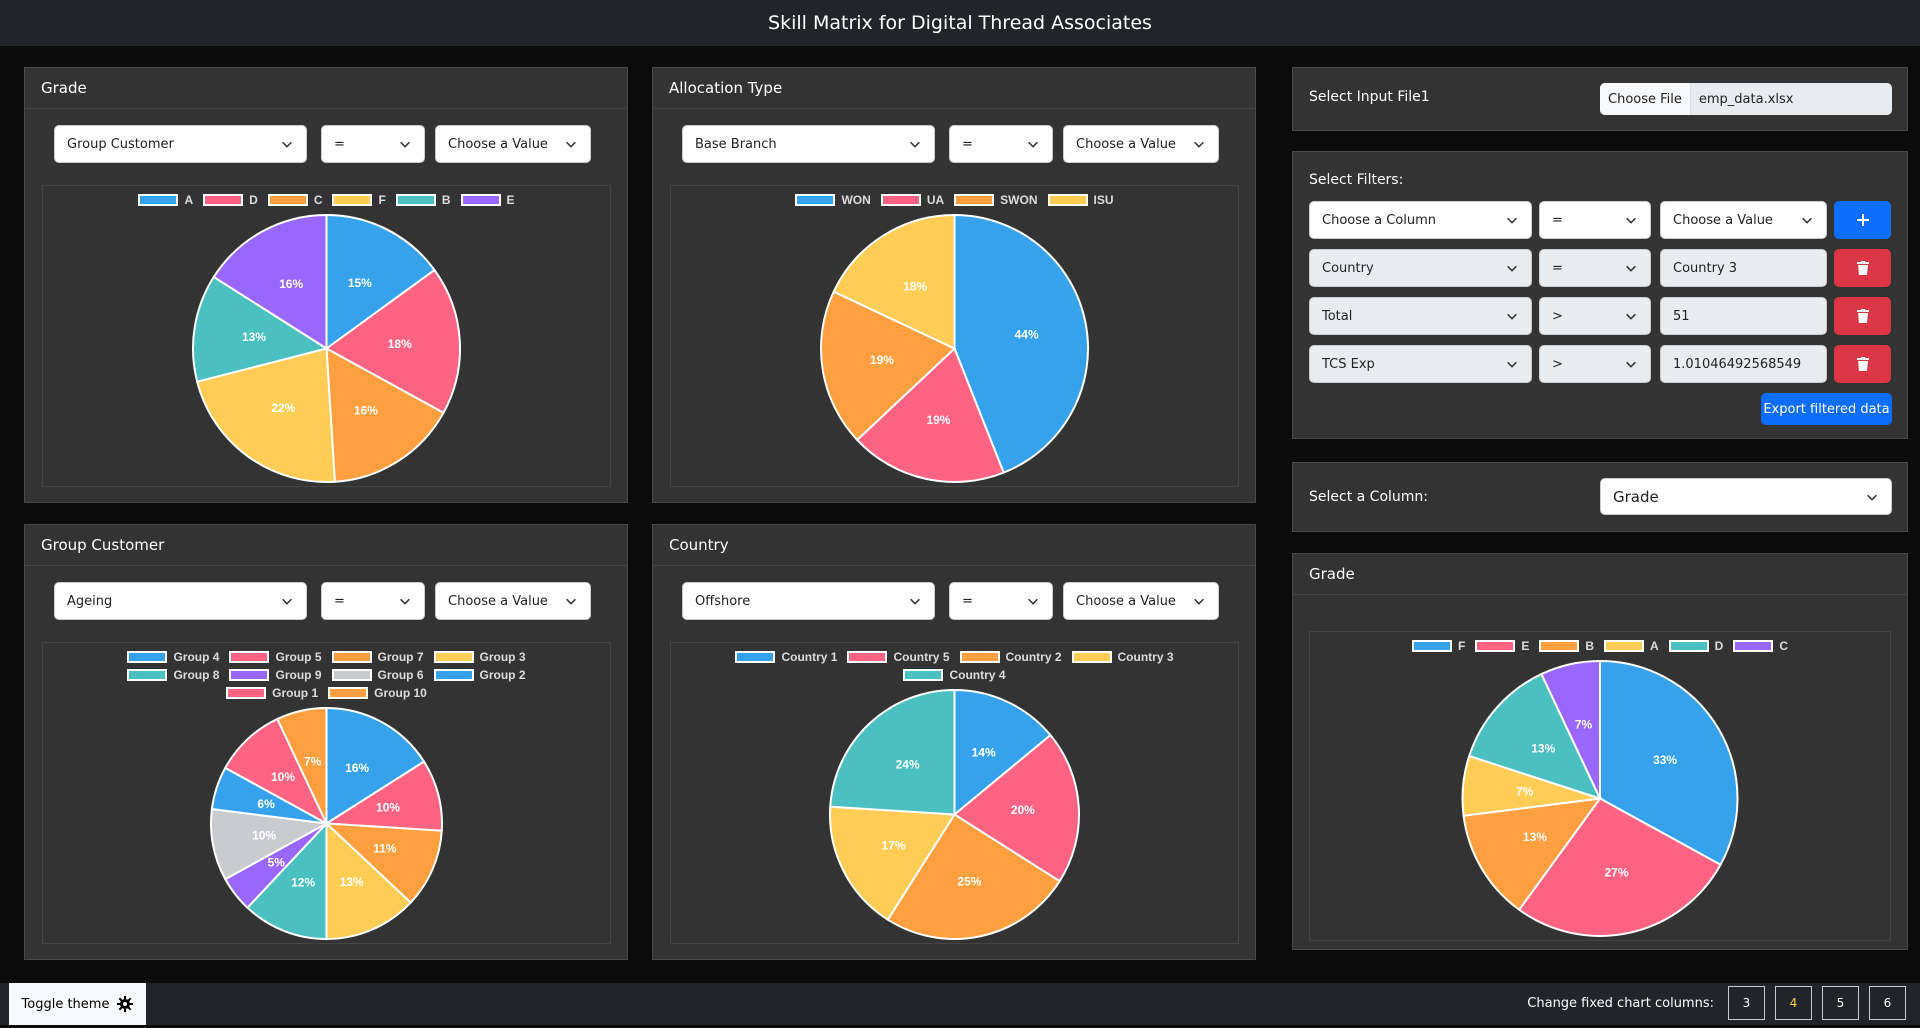 The image size is (1920, 1028). What do you see at coordinates (1645, 99) in the screenshot?
I see `choose-file-button: Choose File` at bounding box center [1645, 99].